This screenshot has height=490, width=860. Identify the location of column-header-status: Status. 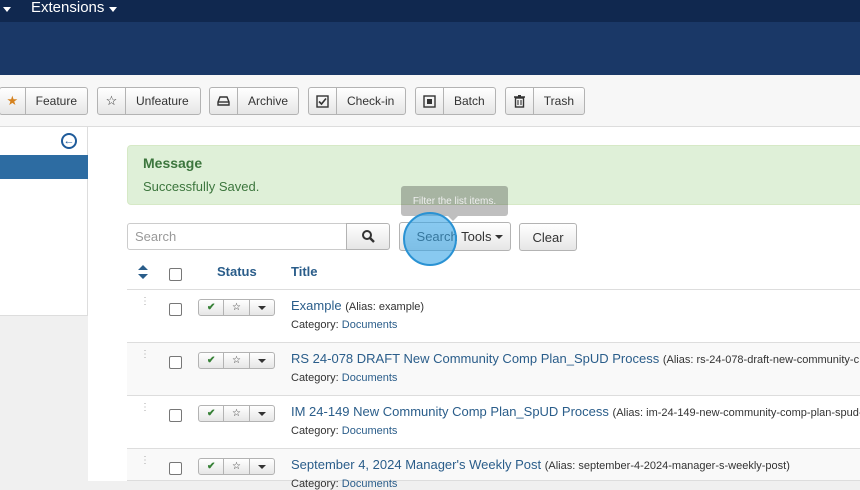
(237, 271).